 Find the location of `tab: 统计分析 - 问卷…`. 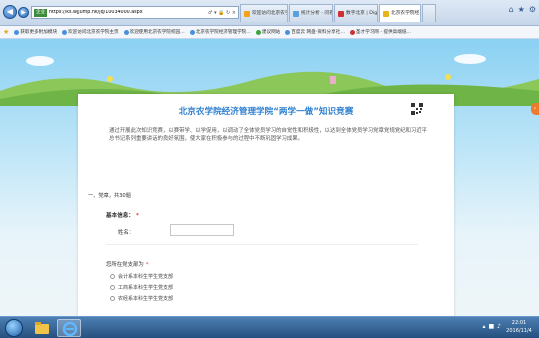

tab: 统计分析 - 问卷… is located at coordinates (311, 13).